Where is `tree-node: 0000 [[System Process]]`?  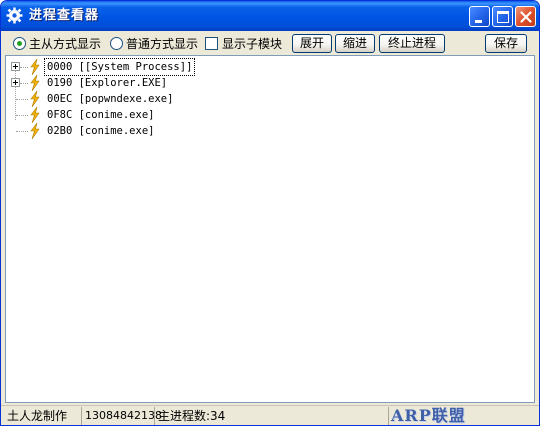
tree-node: 0000 [[System Process]] is located at coordinates (156, 67).